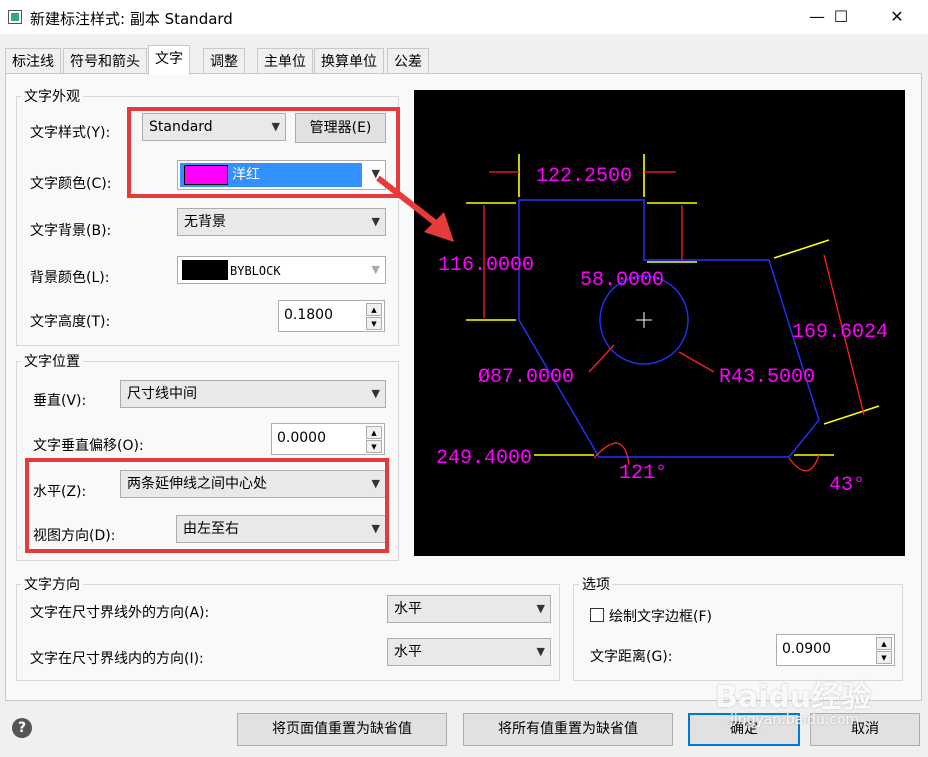 The height and width of the screenshot is (757, 928). What do you see at coordinates (205, 222) in the screenshot?
I see `text-background-value: 无背景` at bounding box center [205, 222].